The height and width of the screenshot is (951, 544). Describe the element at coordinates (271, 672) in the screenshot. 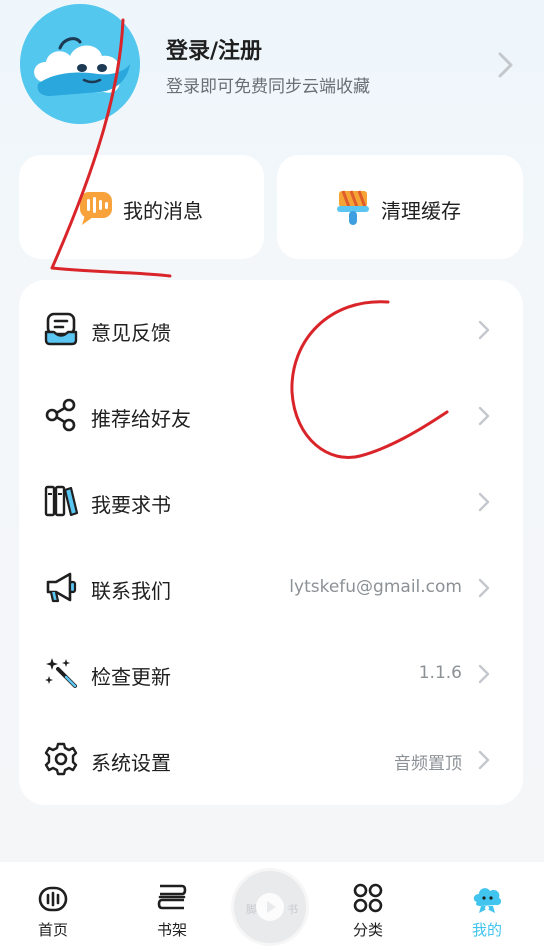

I see `menu-item-check-update: 检查更新 1.1.6` at that location.